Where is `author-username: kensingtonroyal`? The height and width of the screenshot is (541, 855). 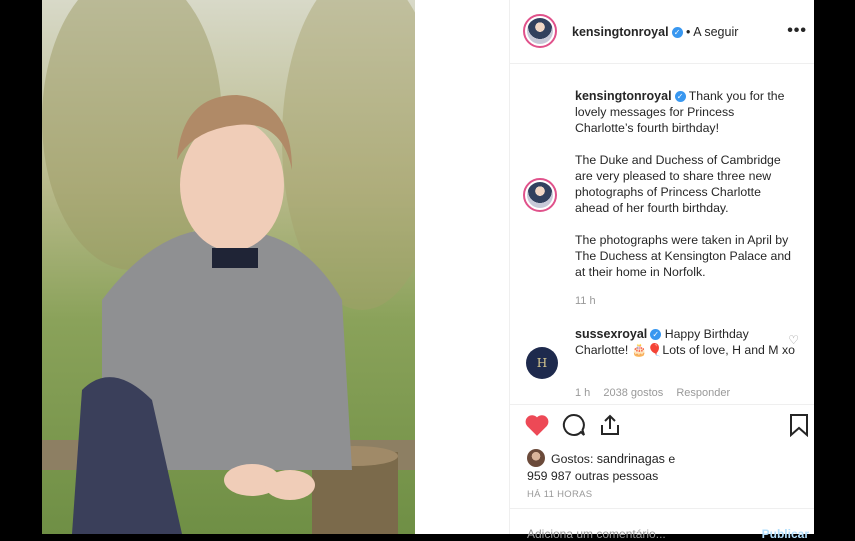 author-username: kensingtonroyal is located at coordinates (620, 32).